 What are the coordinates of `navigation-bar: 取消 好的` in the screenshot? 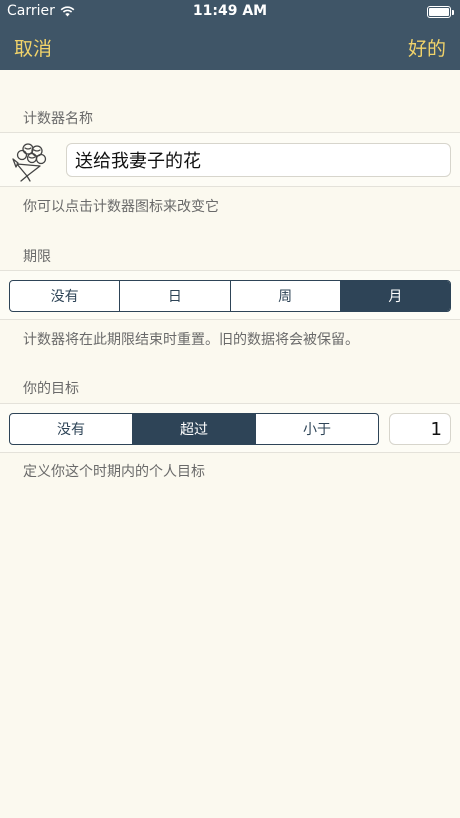 It's located at (230, 47).